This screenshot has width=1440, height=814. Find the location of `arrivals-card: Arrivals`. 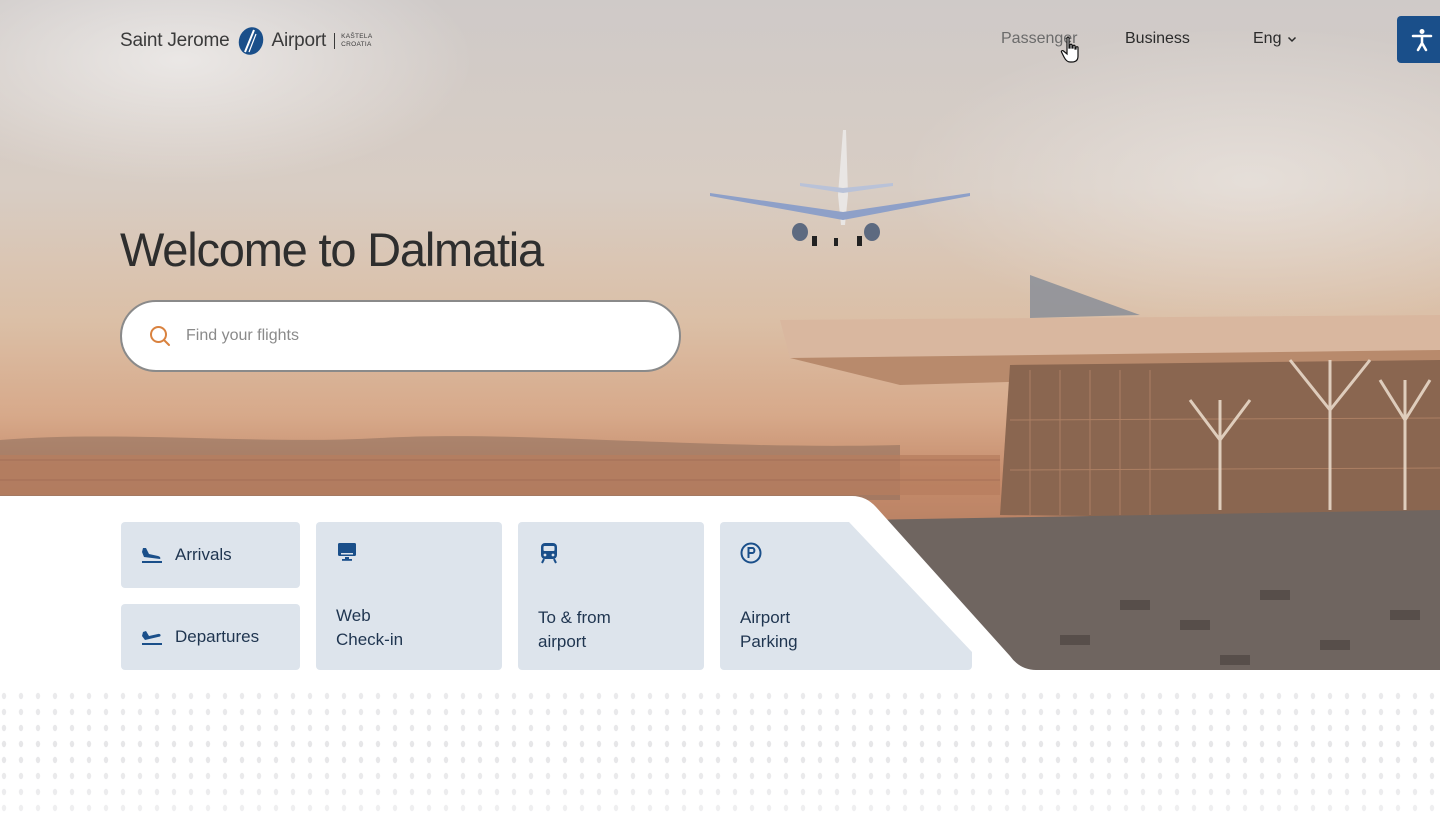

arrivals-card: Arrivals is located at coordinates (210, 555).